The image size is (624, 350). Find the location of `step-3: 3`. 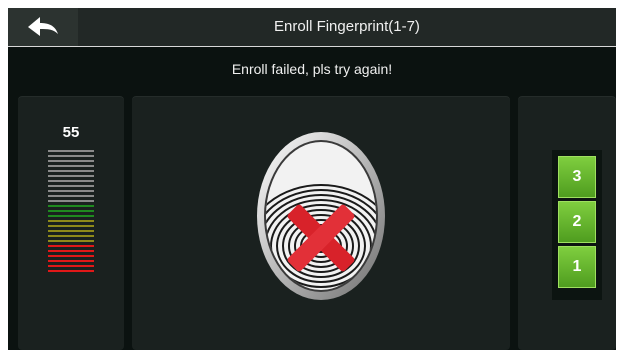

step-3: 3 is located at coordinates (577, 177).